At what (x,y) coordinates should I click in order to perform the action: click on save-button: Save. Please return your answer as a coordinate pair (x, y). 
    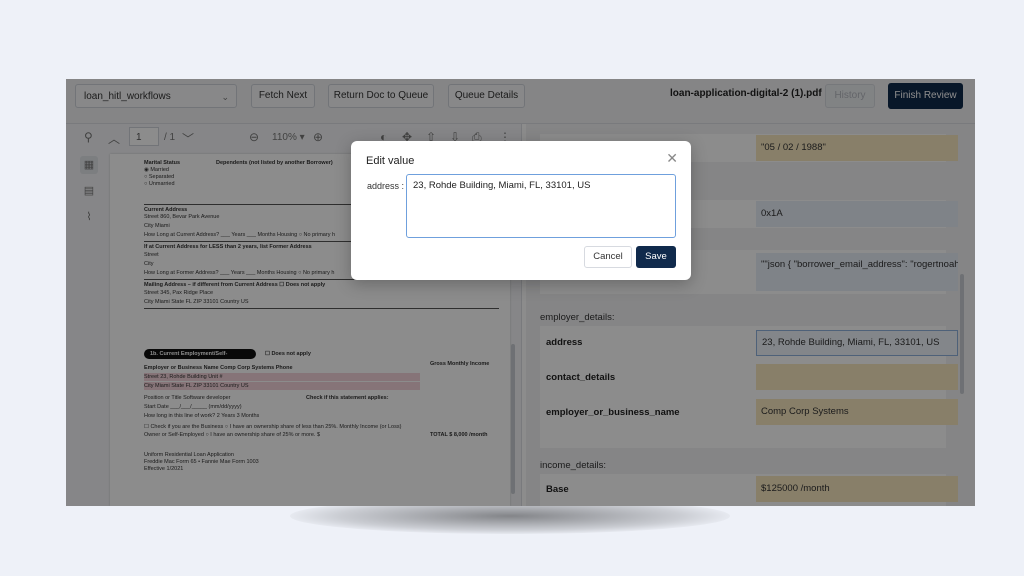
    Looking at the image, I should click on (656, 257).